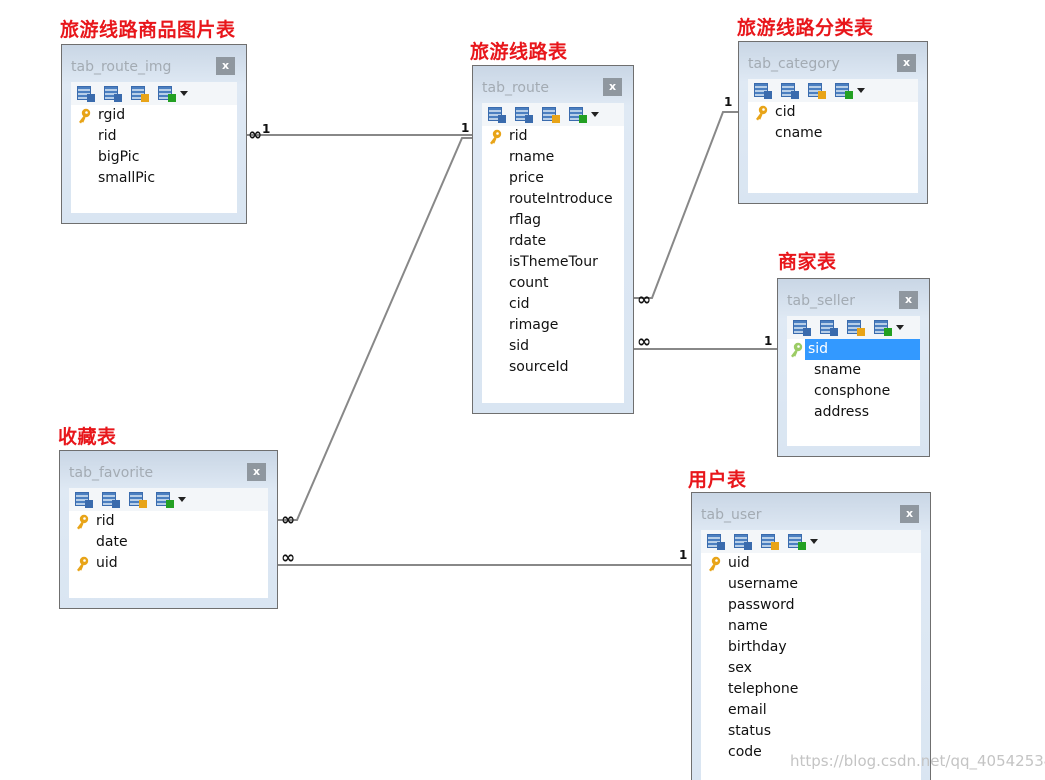 This screenshot has height=780, width=1045. Describe the element at coordinates (515, 88) in the screenshot. I see `table-title: tab_route` at that location.